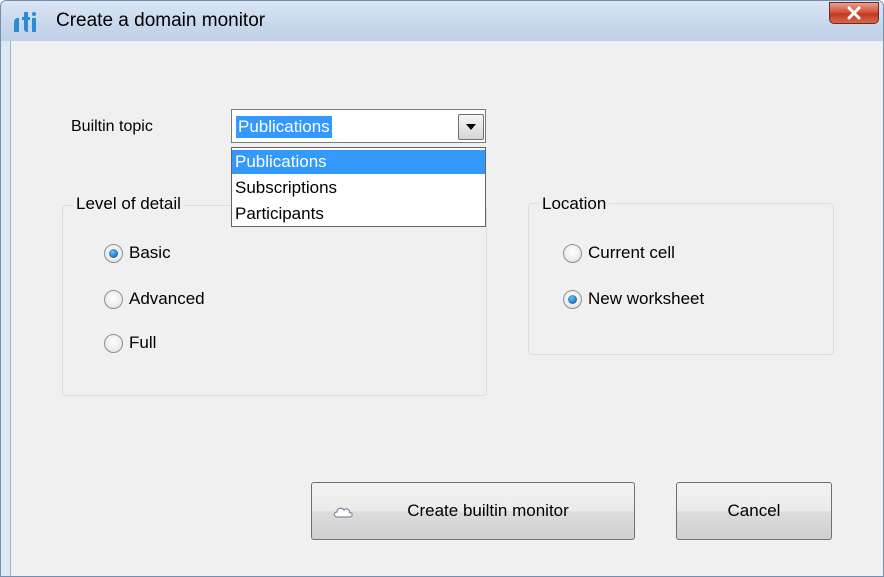 The height and width of the screenshot is (577, 884). What do you see at coordinates (143, 342) in the screenshot?
I see `radio-full-label: Full` at bounding box center [143, 342].